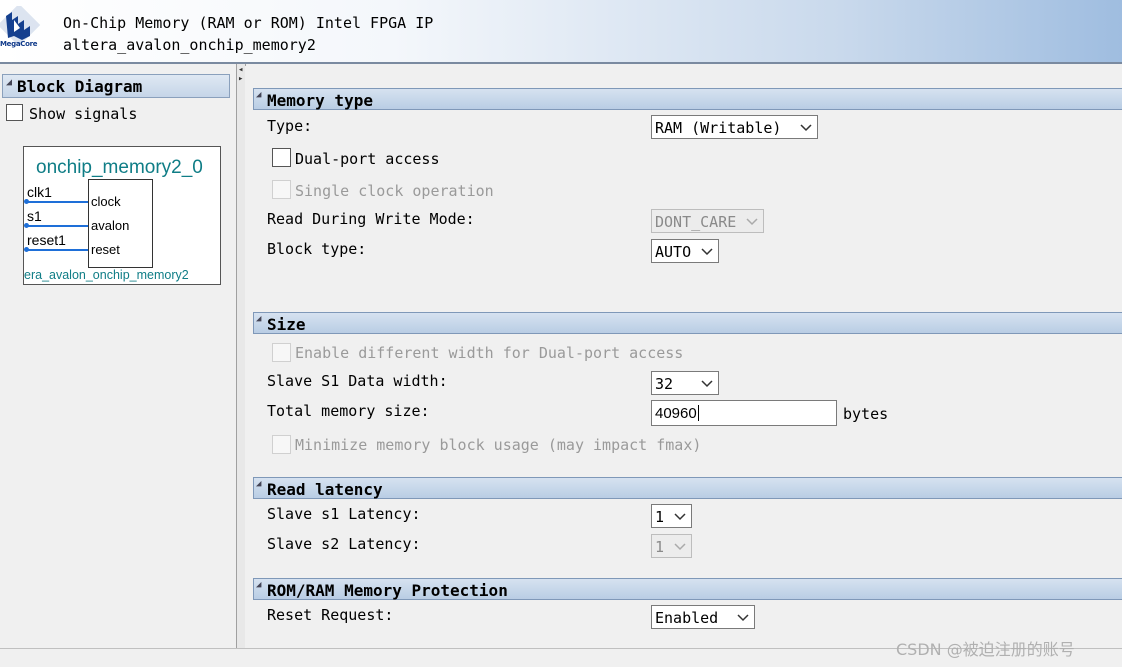  Describe the element at coordinates (687, 99) in the screenshot. I see `memory-type-section-header: ◢ Memory type` at that location.